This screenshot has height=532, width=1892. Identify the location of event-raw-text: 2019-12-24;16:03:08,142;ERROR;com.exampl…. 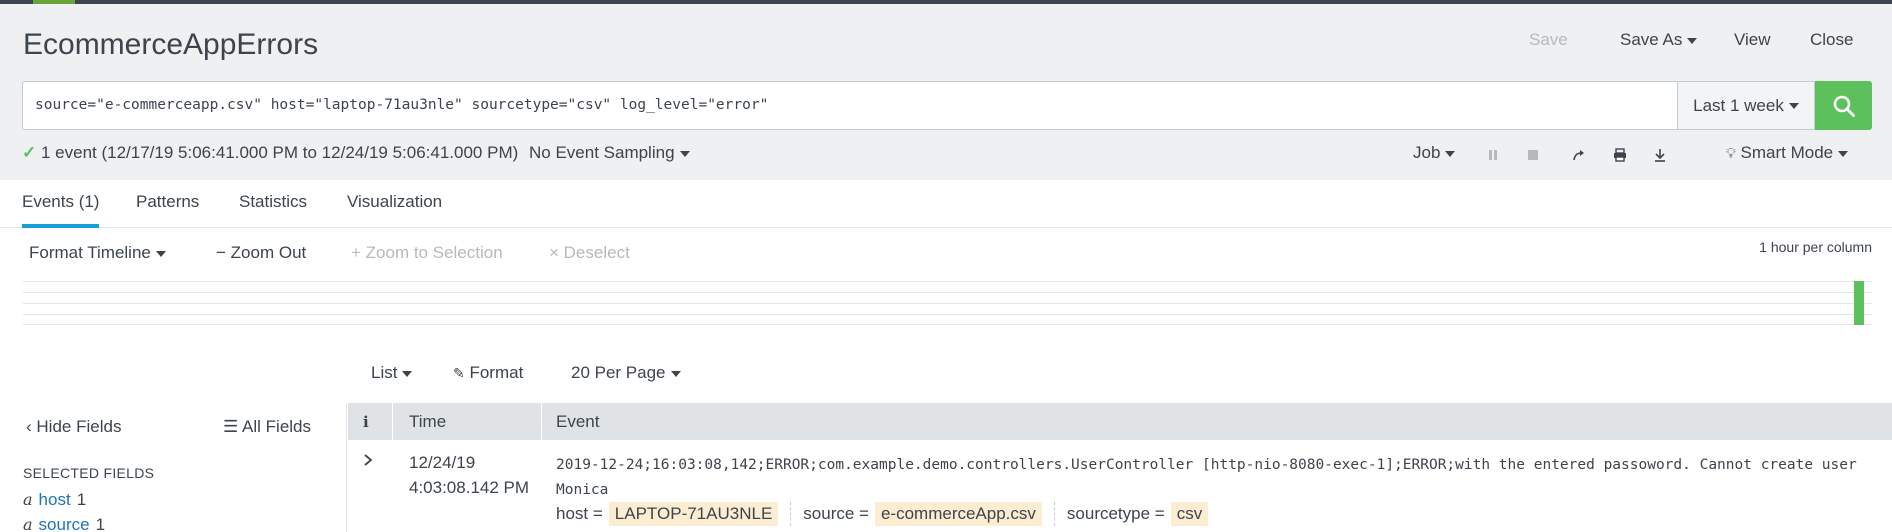
(1206, 477).